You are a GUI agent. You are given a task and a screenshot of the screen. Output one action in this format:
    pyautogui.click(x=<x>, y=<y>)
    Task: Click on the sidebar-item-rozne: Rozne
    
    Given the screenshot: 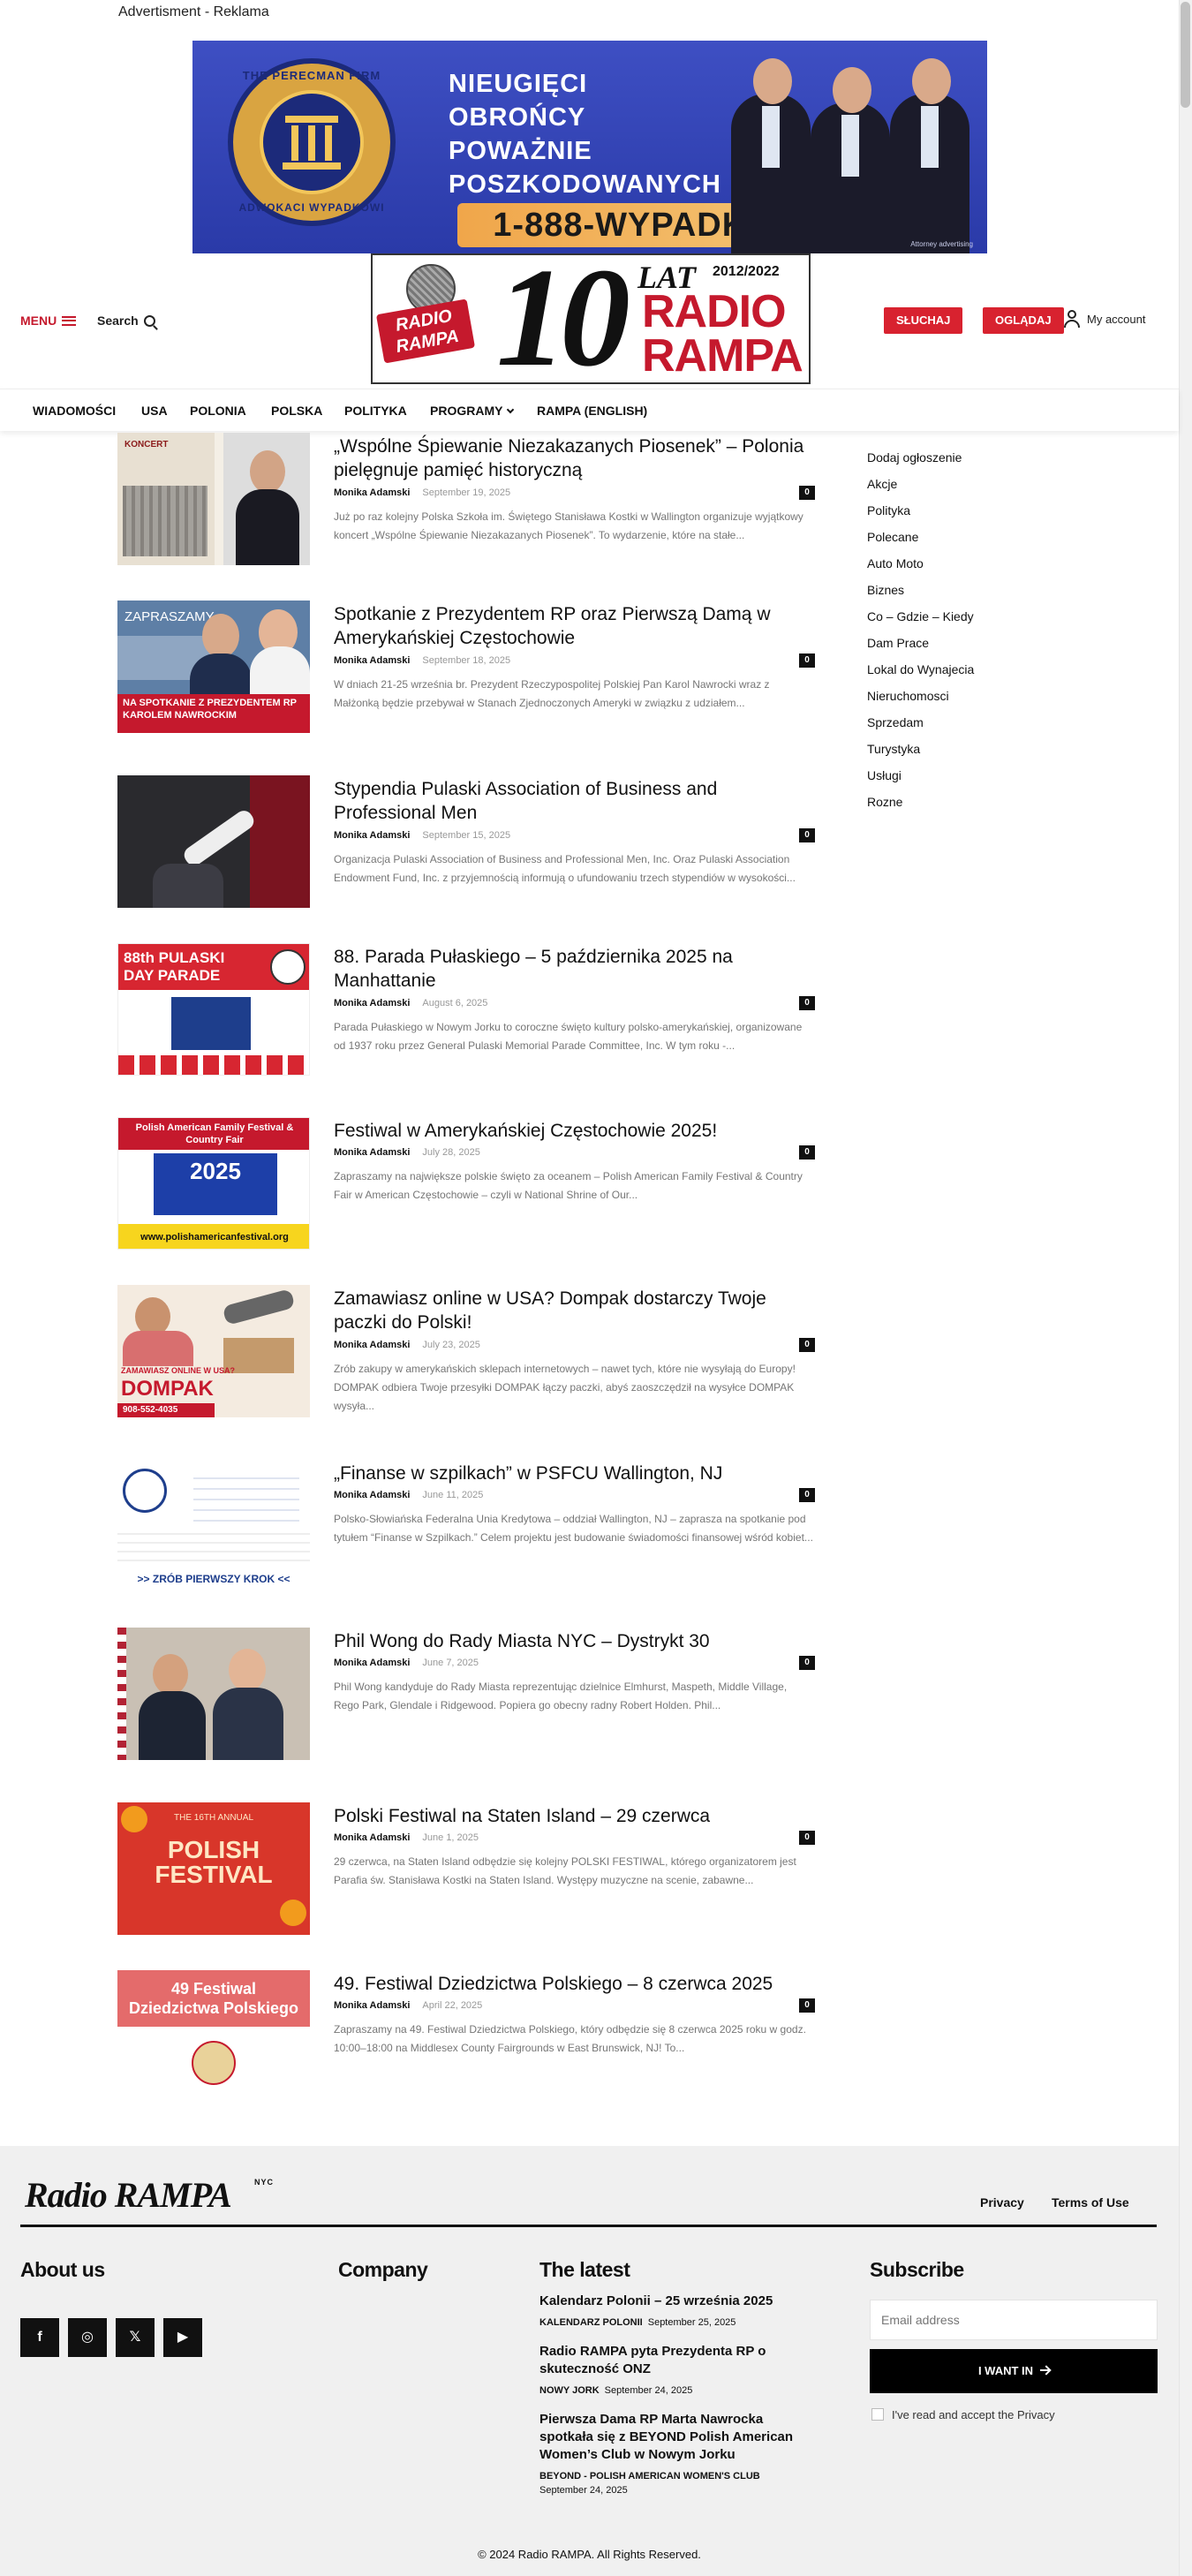 What is the action you would take?
    pyautogui.click(x=920, y=806)
    